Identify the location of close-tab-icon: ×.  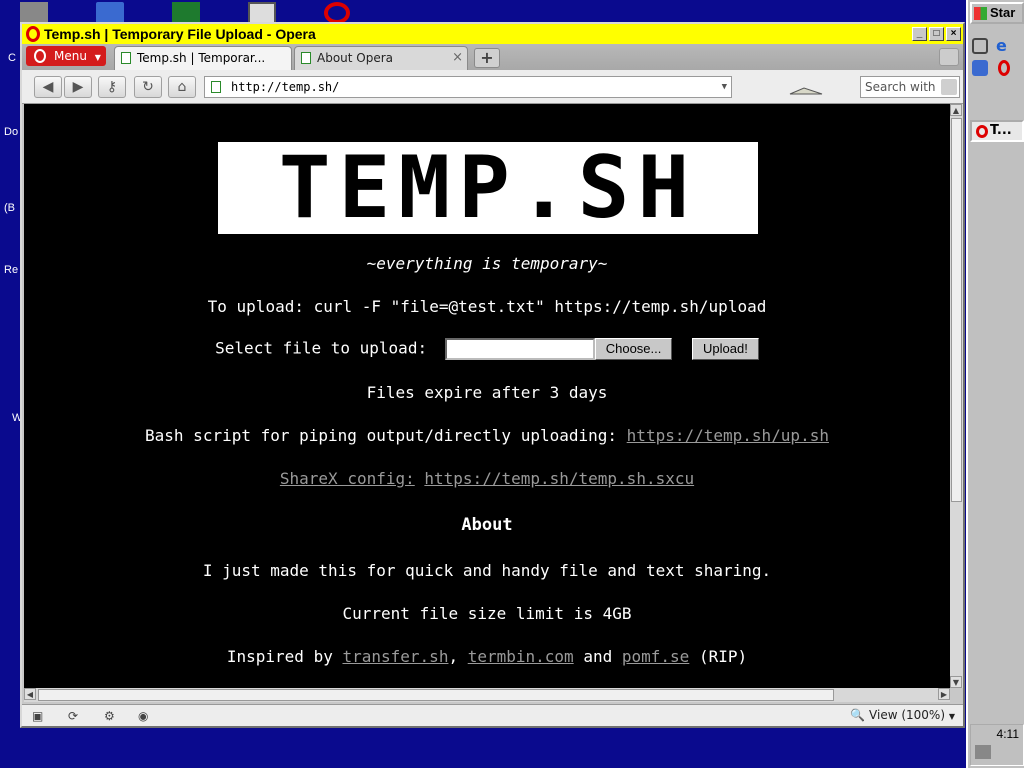
(457, 58).